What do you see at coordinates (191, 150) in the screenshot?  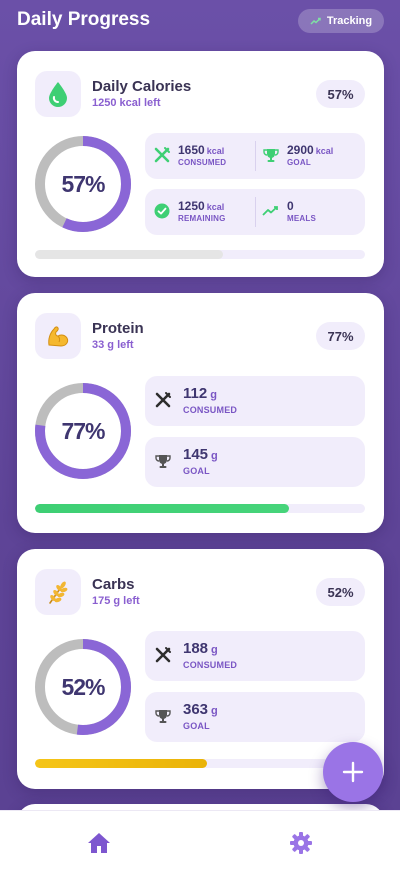 I see `stat-value: 1650` at bounding box center [191, 150].